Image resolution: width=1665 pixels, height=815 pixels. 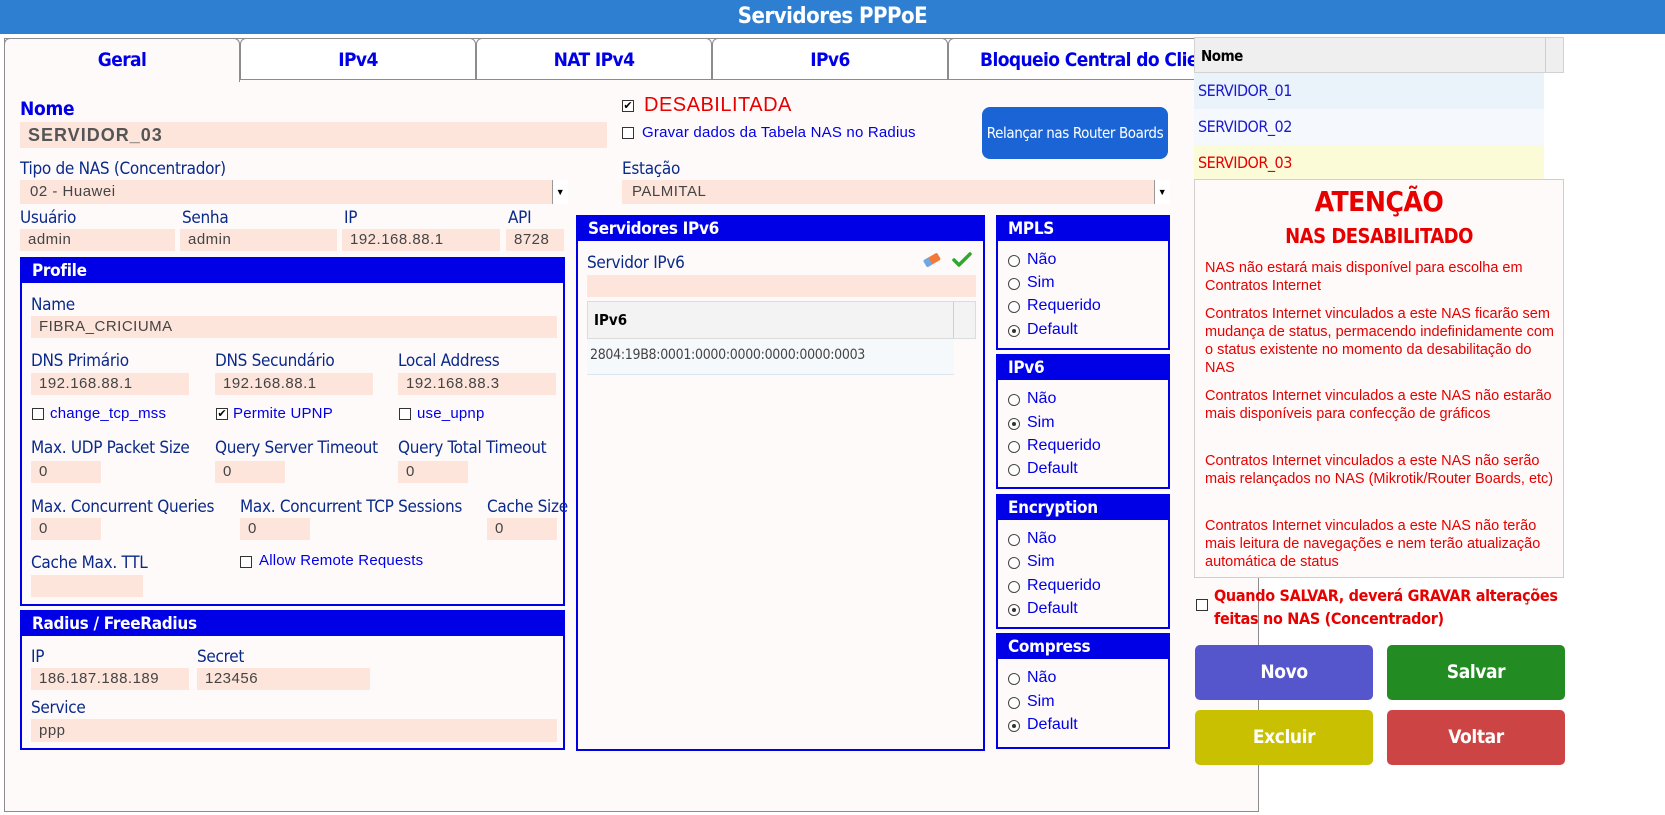 I want to click on encryption-radio-default, so click(x=1014, y=610).